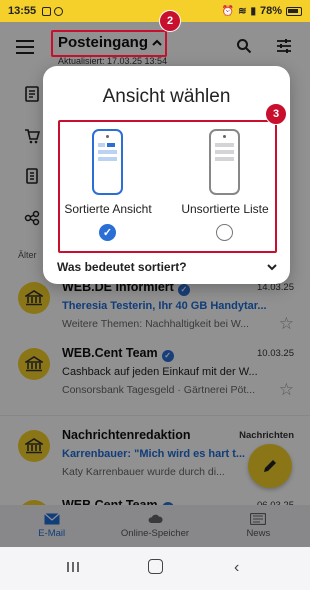 The width and height of the screenshot is (320, 590). What do you see at coordinates (242, 11) in the screenshot?
I see `wifi-icon: ≋` at bounding box center [242, 11].